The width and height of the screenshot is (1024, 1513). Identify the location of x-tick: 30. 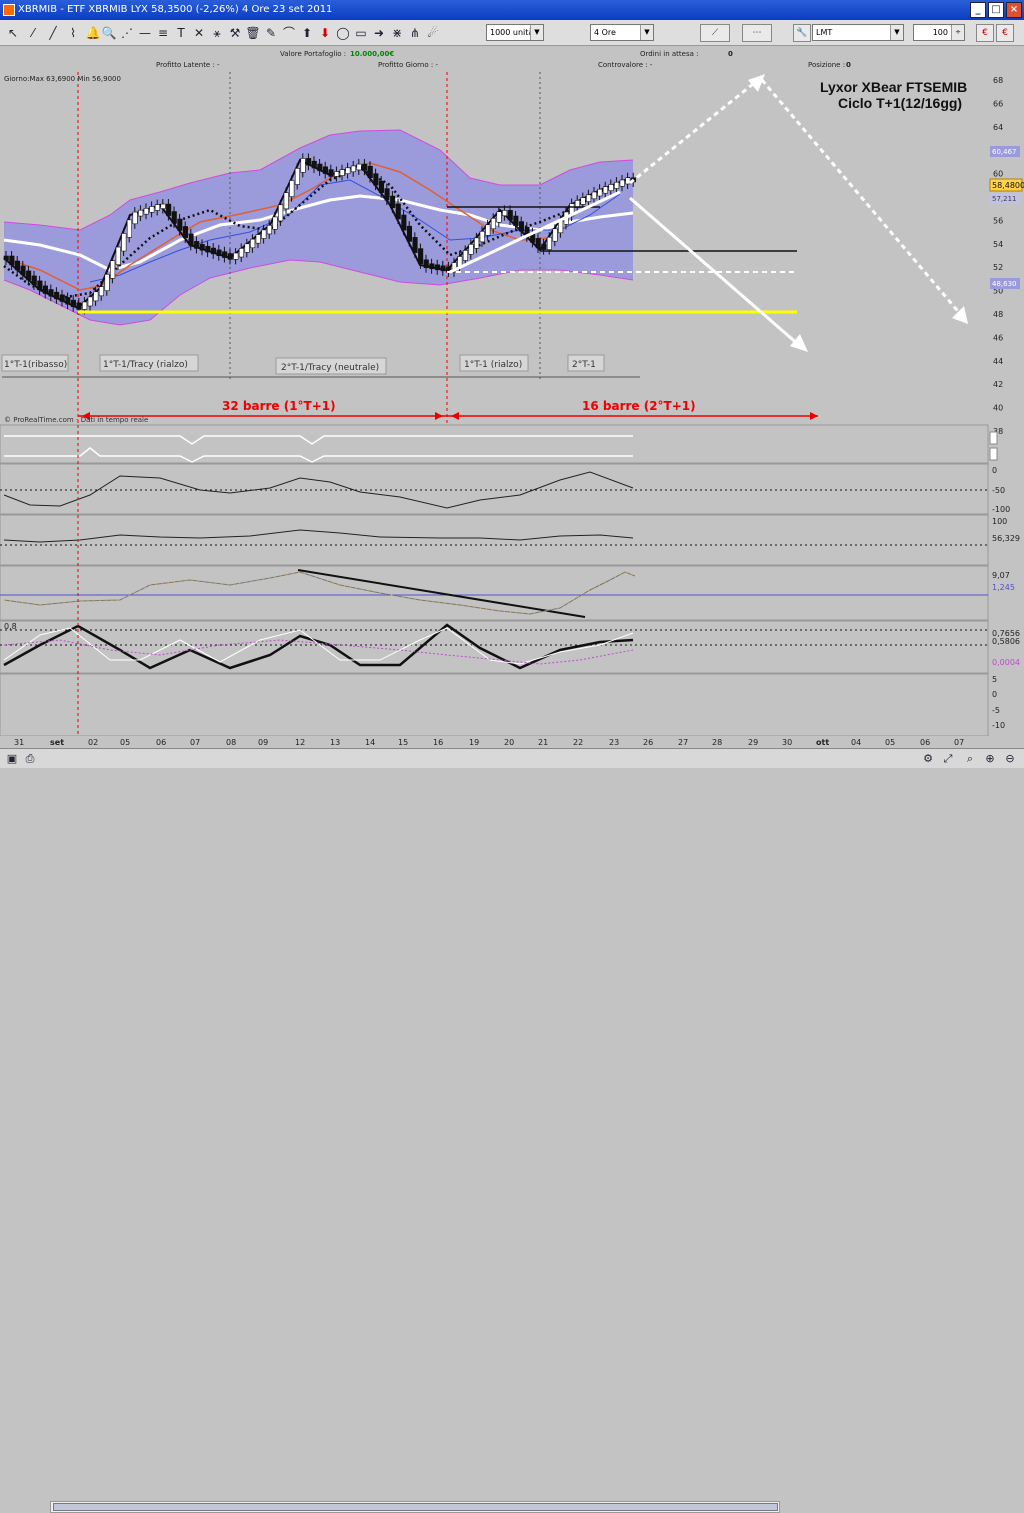
(787, 742).